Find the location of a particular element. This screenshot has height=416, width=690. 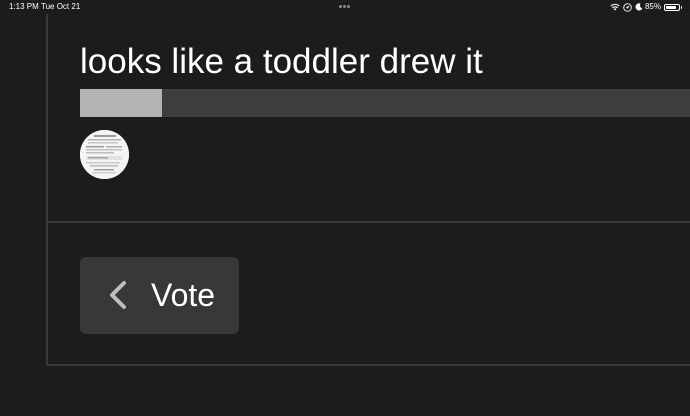

battery-level-fill is located at coordinates (671, 7).